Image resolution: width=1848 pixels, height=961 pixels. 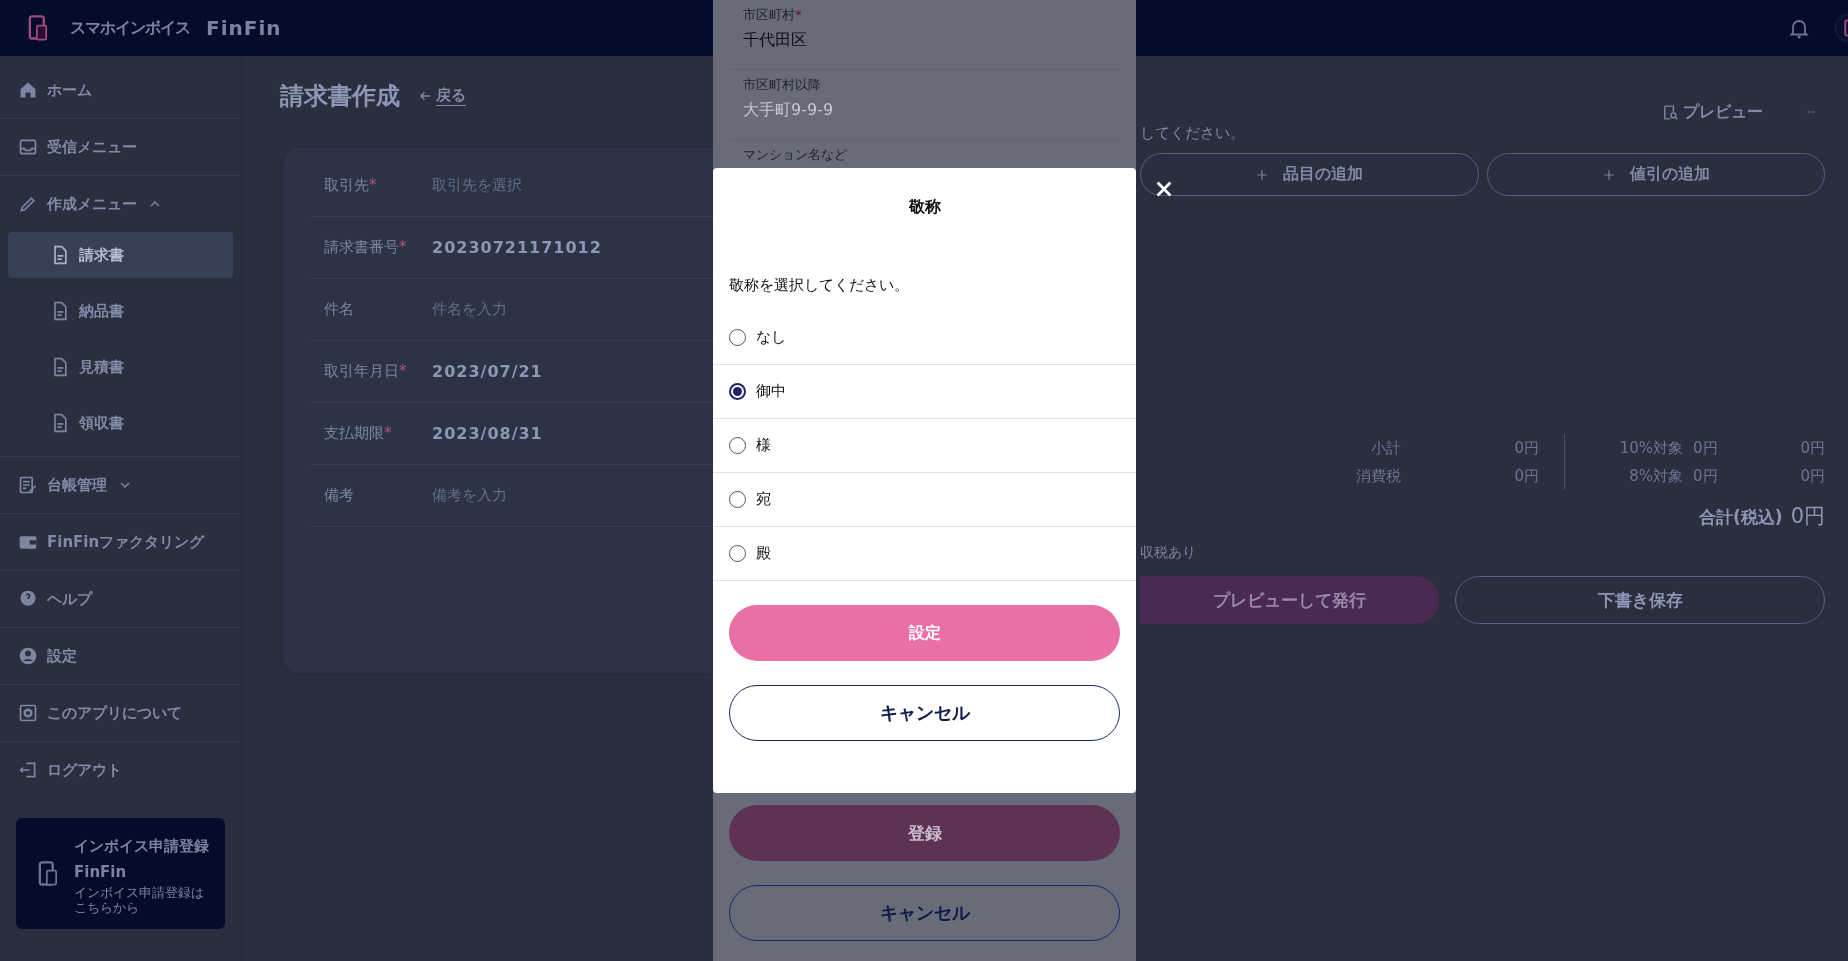 I want to click on sidebar-subitem: 納品書, so click(x=120, y=311).